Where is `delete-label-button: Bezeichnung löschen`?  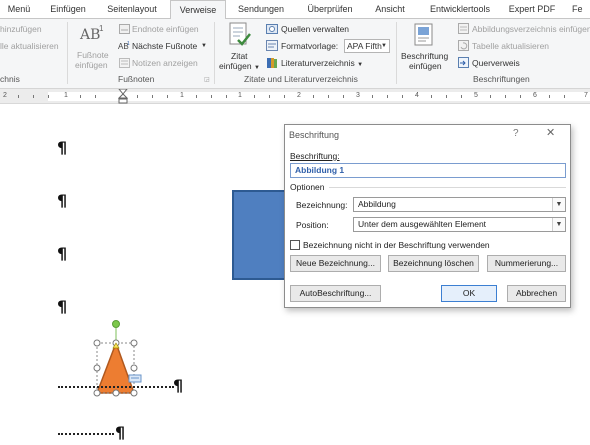 delete-label-button: Bezeichnung löschen is located at coordinates (433, 263).